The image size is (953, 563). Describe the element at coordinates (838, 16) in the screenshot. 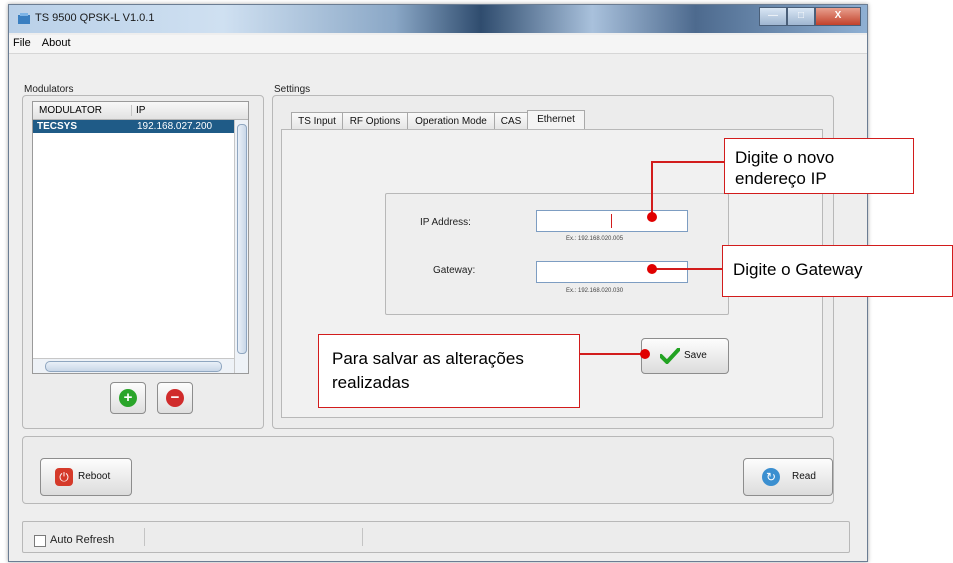

I see `close-button: X` at that location.